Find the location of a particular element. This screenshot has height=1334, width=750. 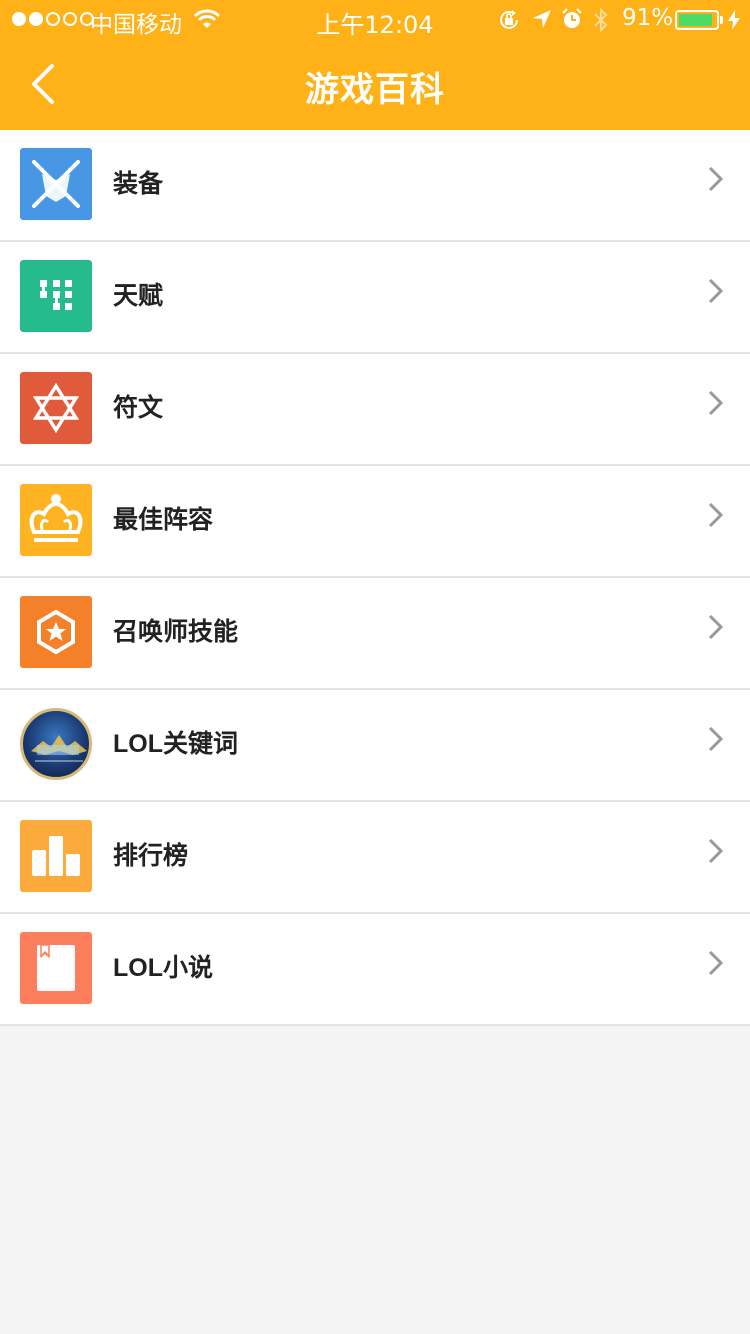

list-item-best-lineup: 最佳阵容 is located at coordinates (375, 522).